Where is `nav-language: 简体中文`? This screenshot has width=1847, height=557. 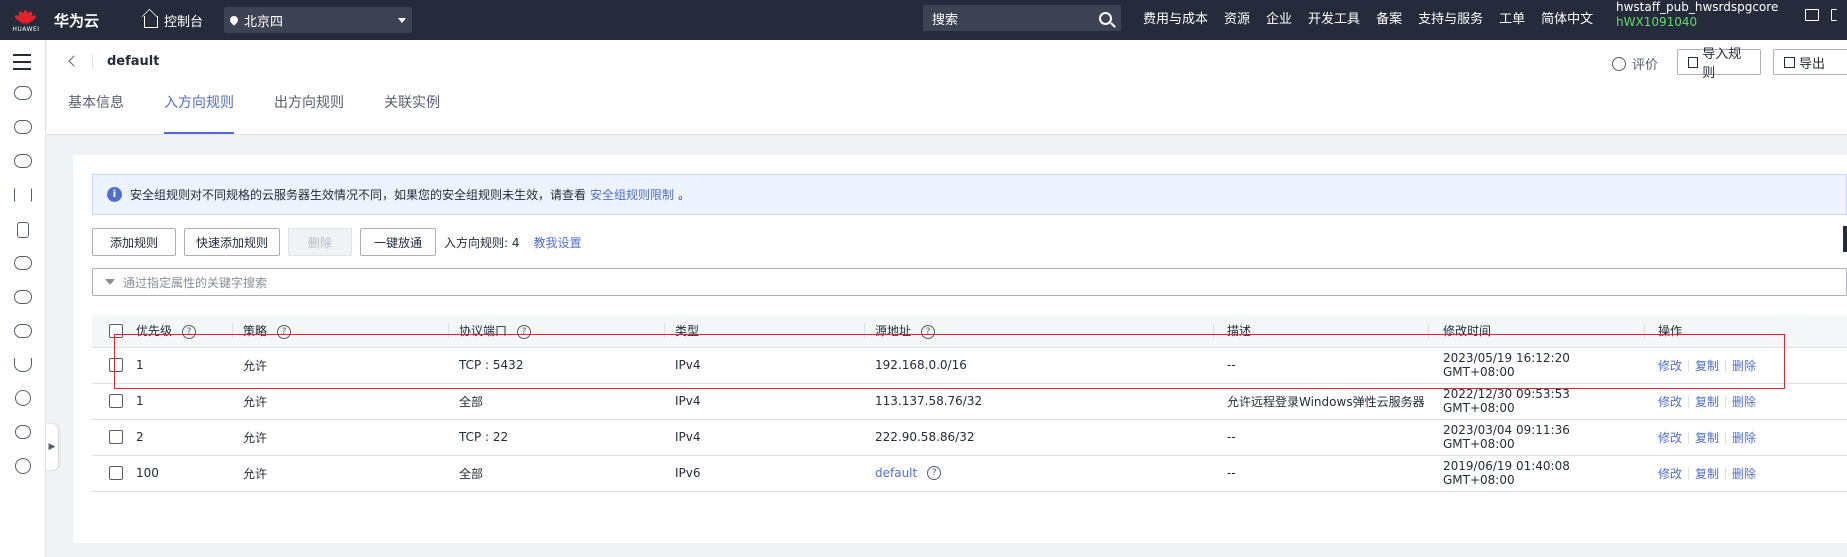 nav-language: 简体中文 is located at coordinates (1567, 17).